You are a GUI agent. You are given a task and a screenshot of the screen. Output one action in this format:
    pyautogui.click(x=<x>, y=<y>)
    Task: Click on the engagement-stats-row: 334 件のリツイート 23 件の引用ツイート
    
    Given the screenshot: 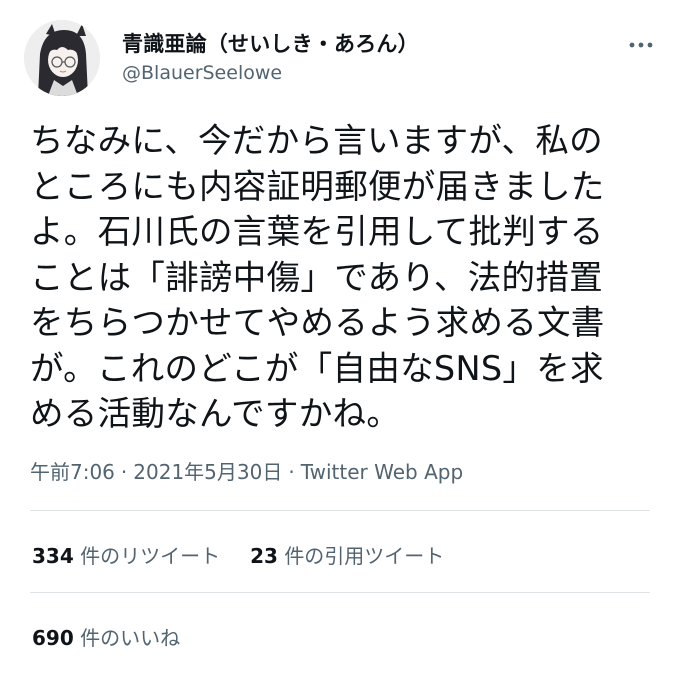 What is the action you would take?
    pyautogui.click(x=238, y=554)
    